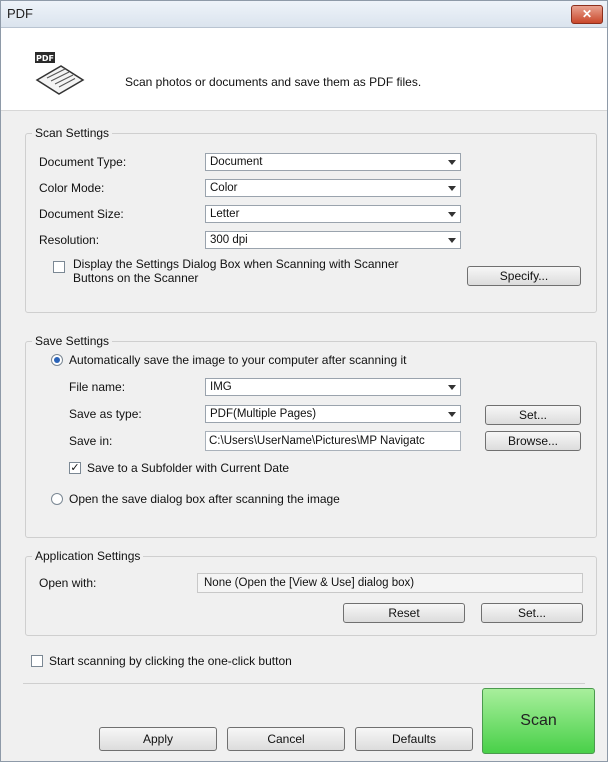 This screenshot has width=608, height=762. What do you see at coordinates (224, 188) in the screenshot?
I see `color-mode-value: Color` at bounding box center [224, 188].